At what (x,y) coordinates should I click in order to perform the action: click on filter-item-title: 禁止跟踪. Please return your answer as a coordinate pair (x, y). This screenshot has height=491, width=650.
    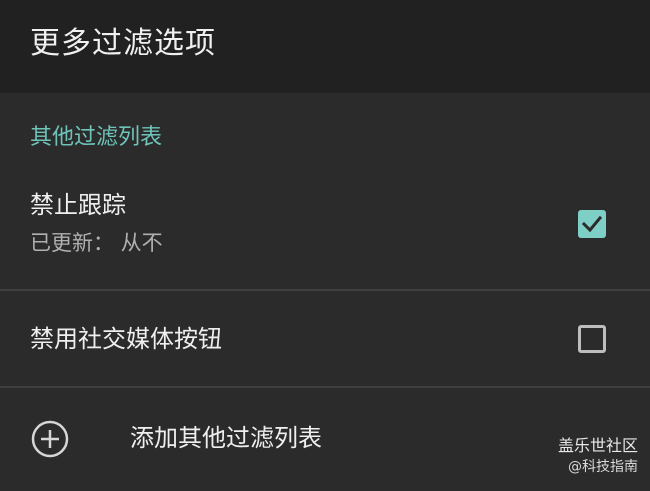
    Looking at the image, I should click on (78, 205).